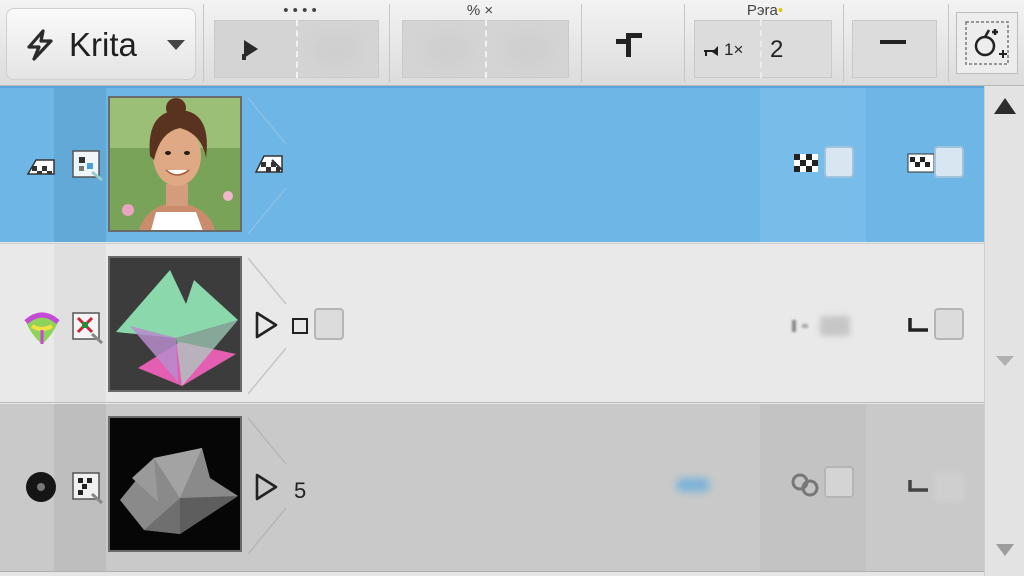  I want to click on scroll-handle-indicator, so click(1005, 361).